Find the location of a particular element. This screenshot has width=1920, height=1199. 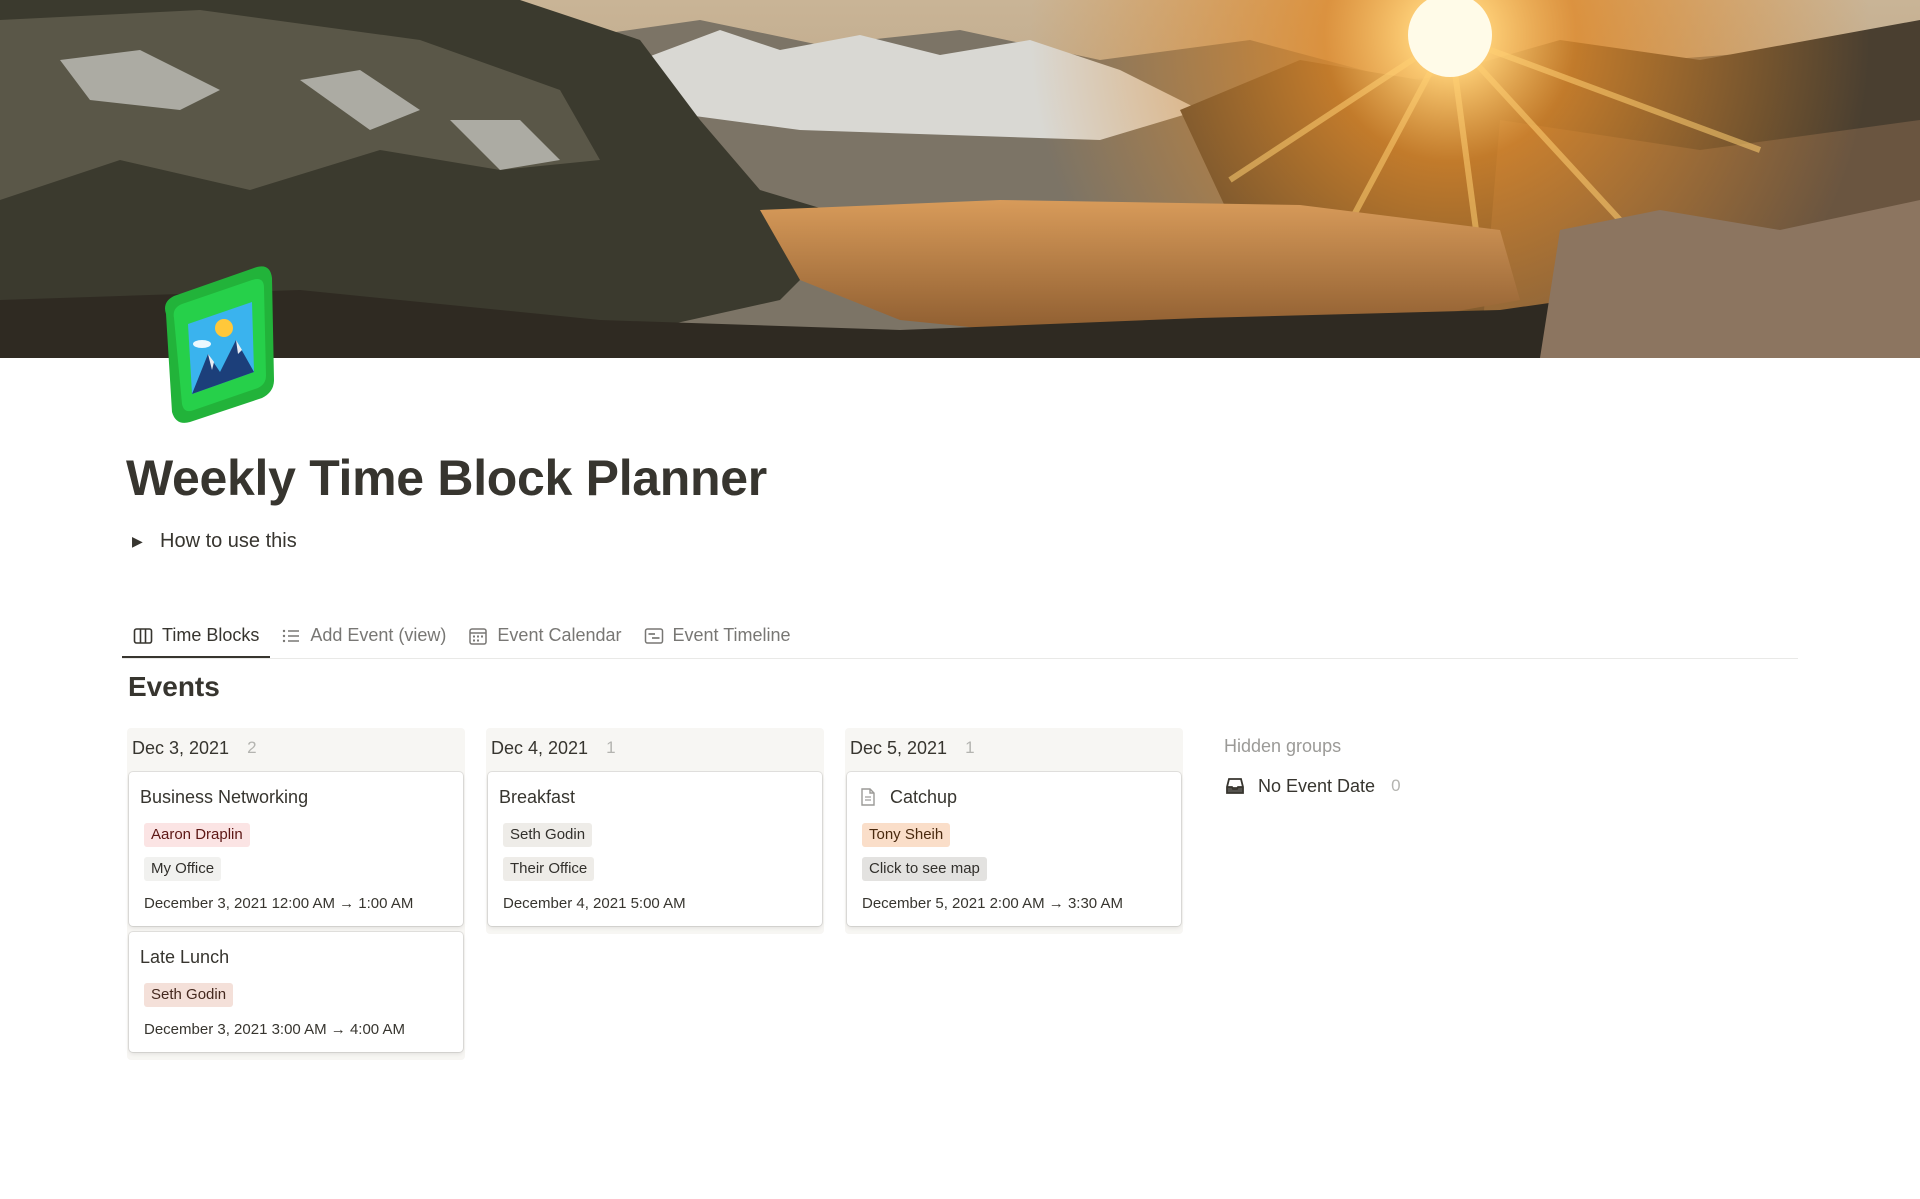

card-title: Late Lunch is located at coordinates (185, 956).